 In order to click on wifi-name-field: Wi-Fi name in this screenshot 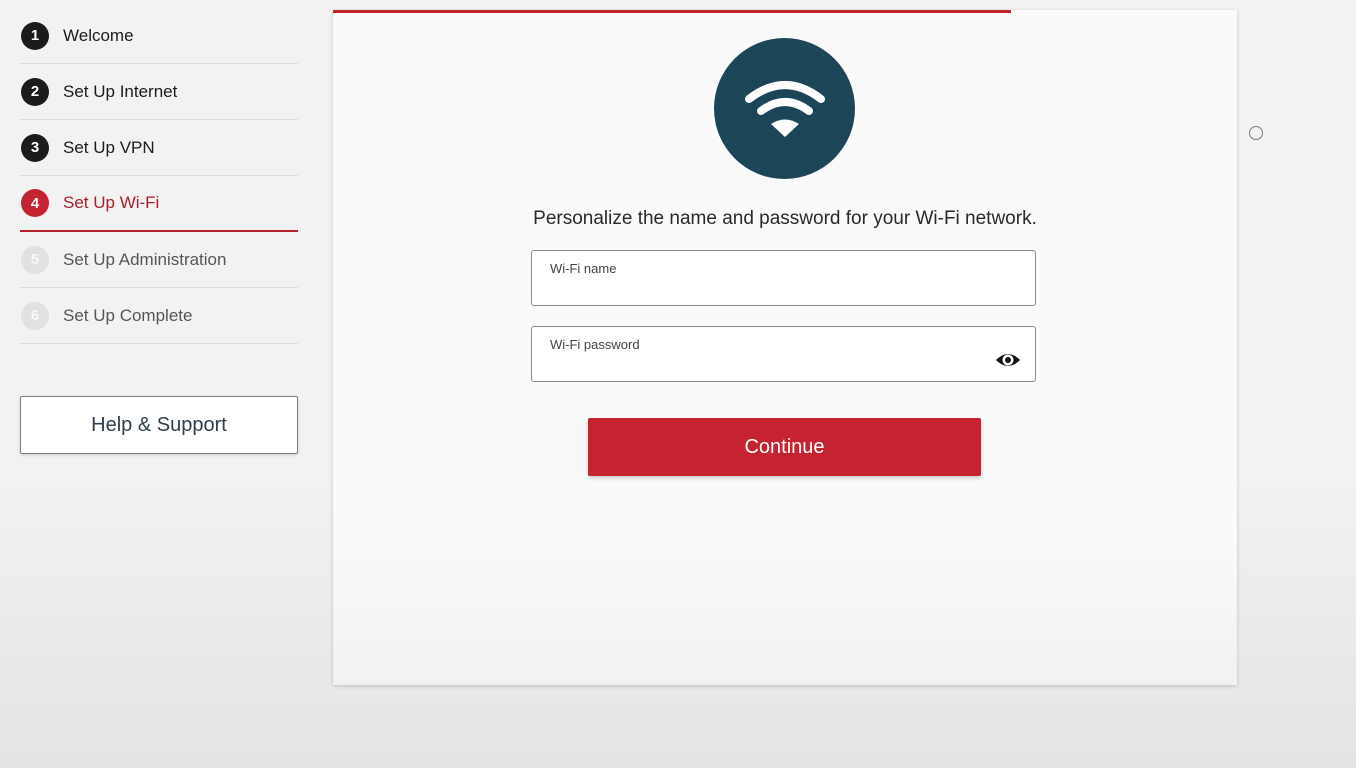, I will do `click(783, 278)`.